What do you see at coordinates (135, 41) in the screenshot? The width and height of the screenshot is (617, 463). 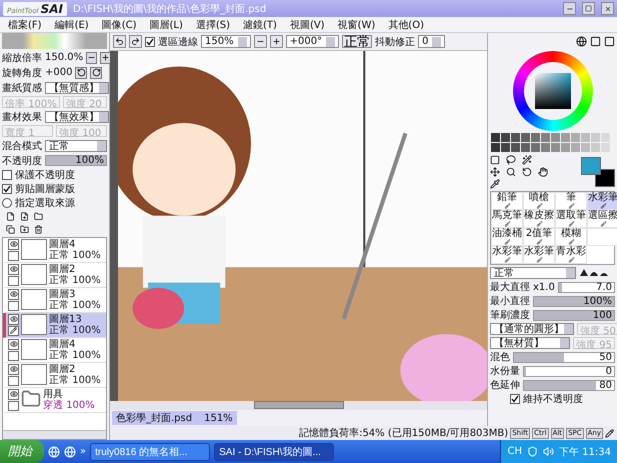 I see `redo-button` at bounding box center [135, 41].